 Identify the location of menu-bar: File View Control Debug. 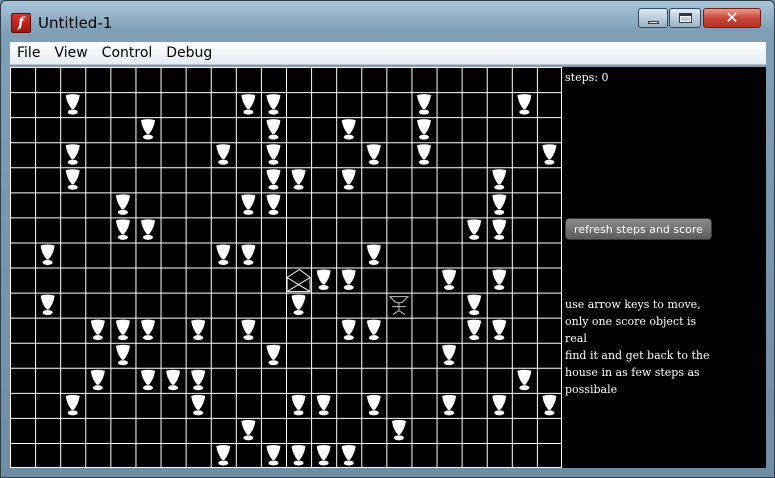
(388, 53).